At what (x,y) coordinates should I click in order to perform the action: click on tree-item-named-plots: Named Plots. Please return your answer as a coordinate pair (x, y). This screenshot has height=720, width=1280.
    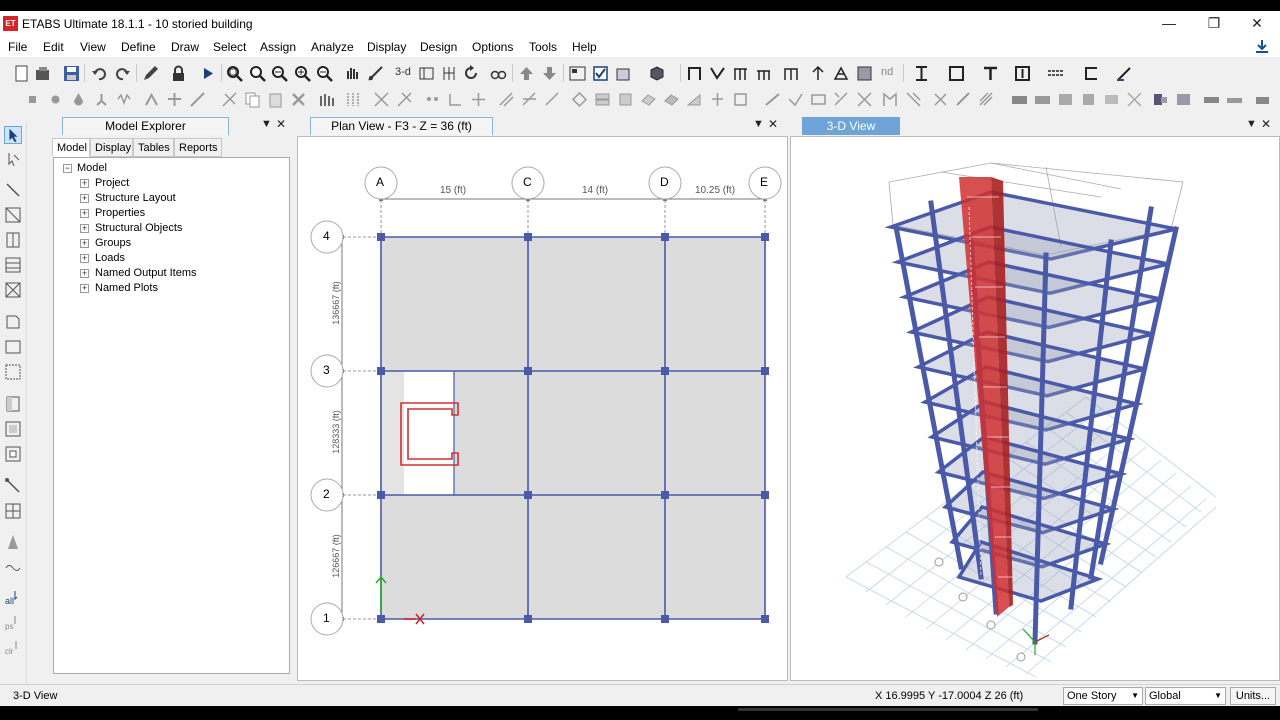
    Looking at the image, I should click on (126, 288).